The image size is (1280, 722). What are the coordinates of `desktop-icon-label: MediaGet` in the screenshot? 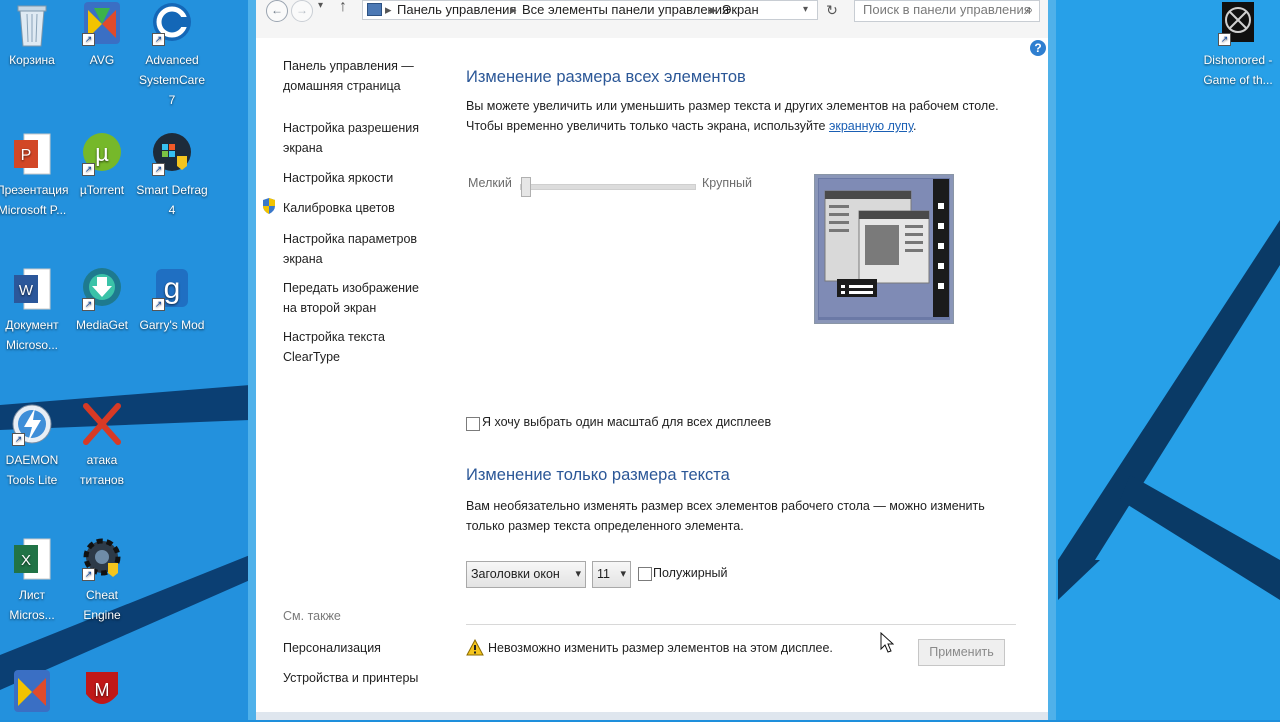 It's located at (102, 325).